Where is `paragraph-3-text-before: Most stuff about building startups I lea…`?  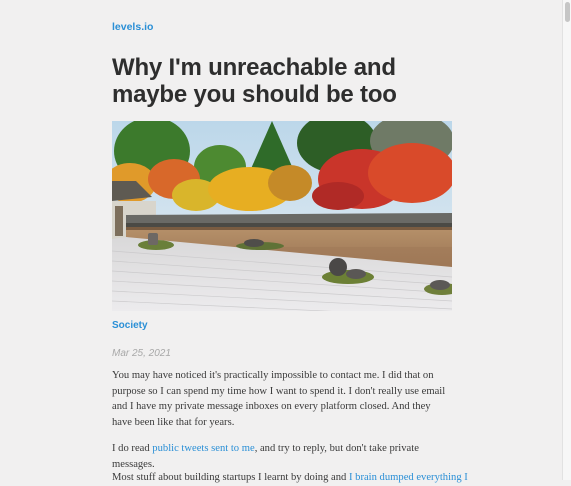
paragraph-3-text-before: Most stuff about building startups I lea… is located at coordinates (230, 477).